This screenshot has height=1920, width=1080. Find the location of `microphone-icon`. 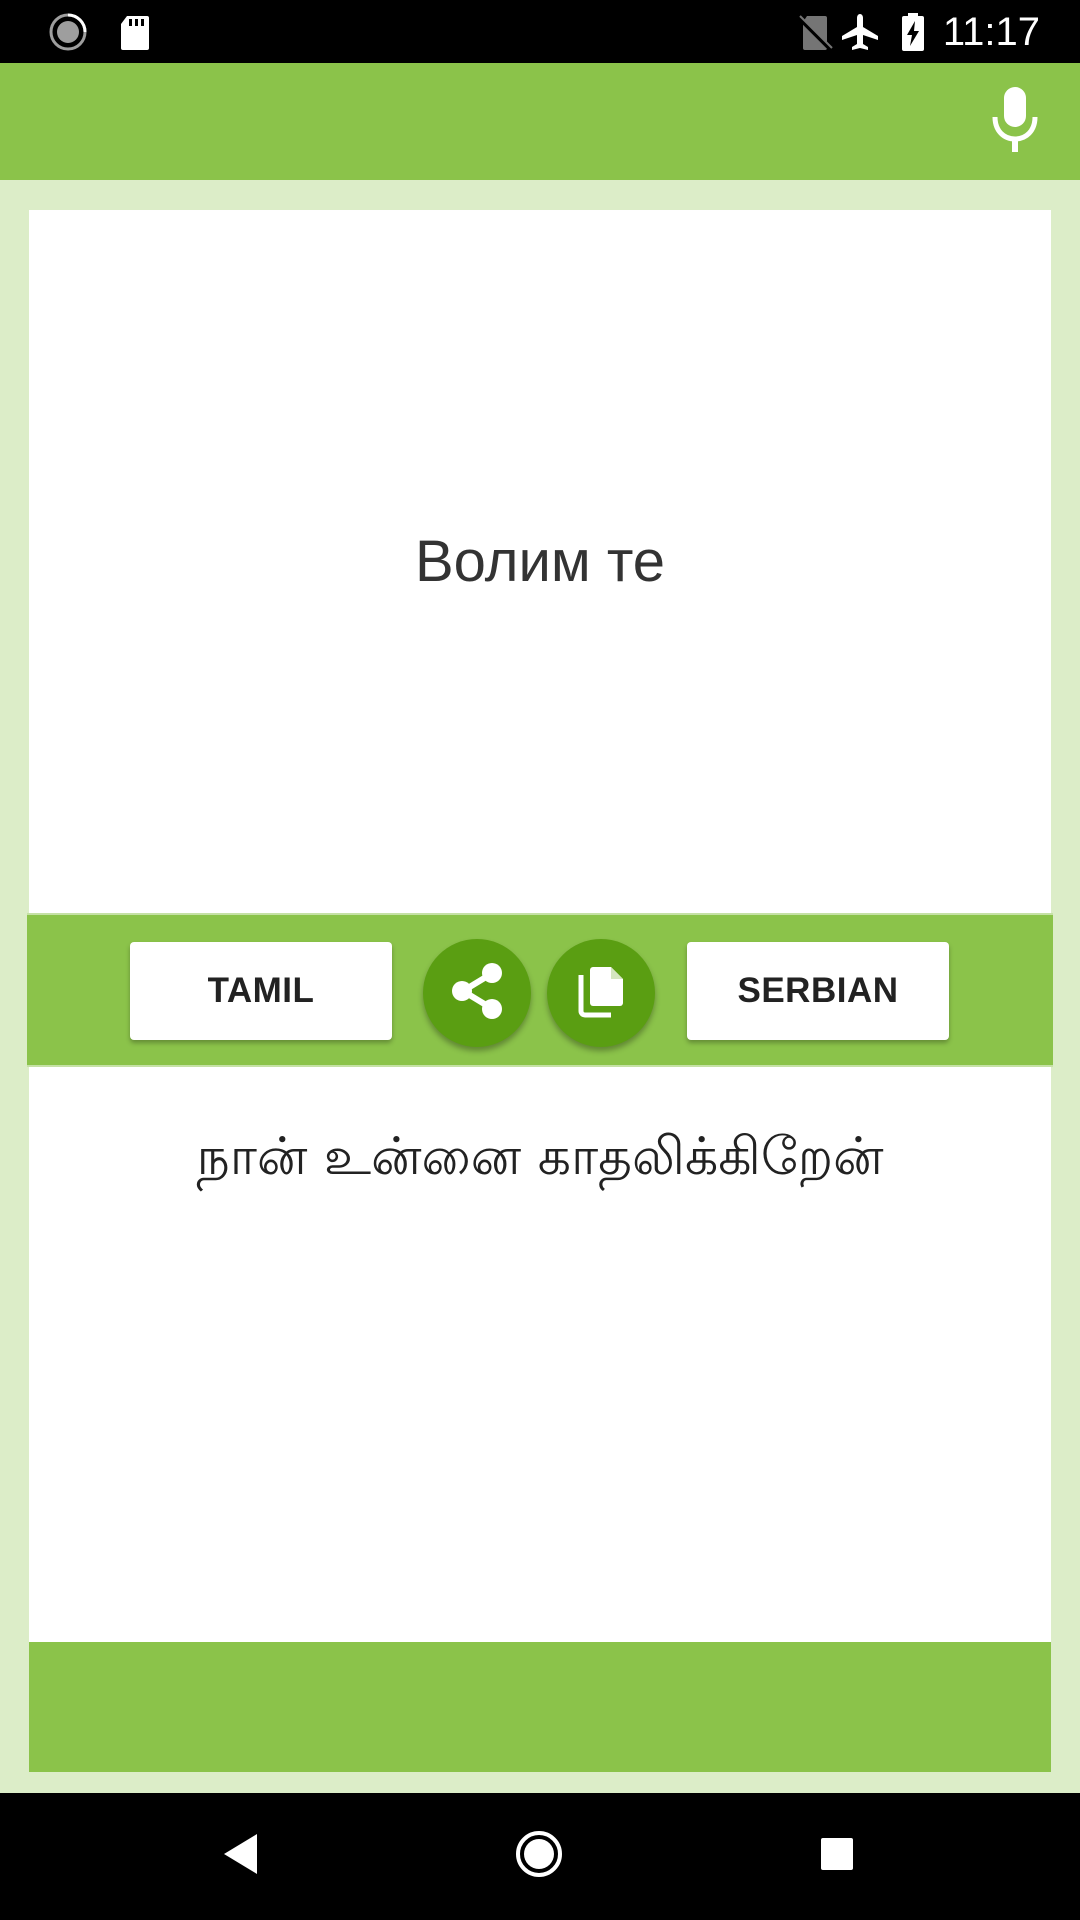

microphone-icon is located at coordinates (1015, 122).